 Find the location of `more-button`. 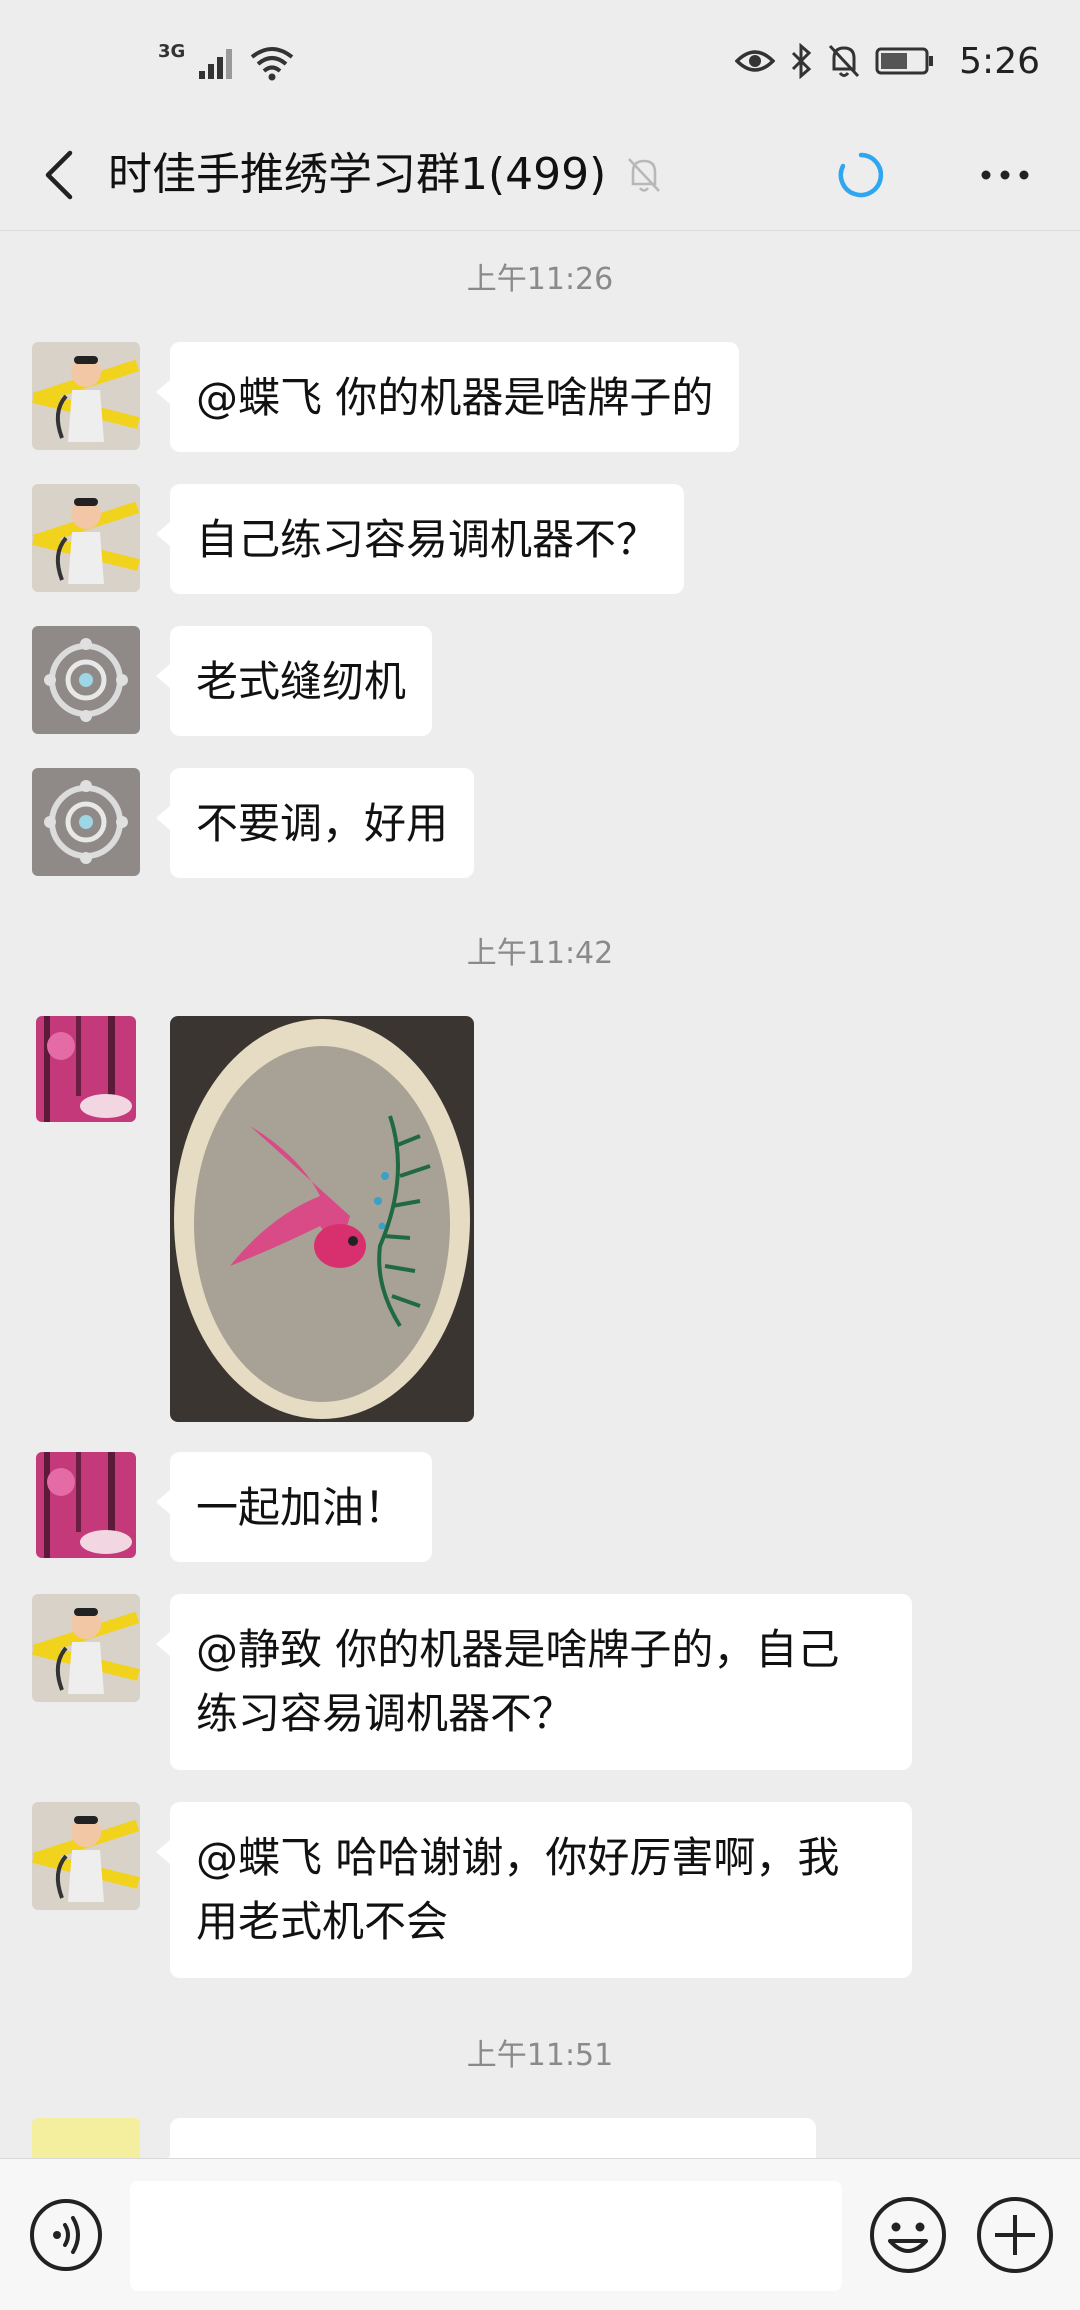

more-button is located at coordinates (1005, 175).